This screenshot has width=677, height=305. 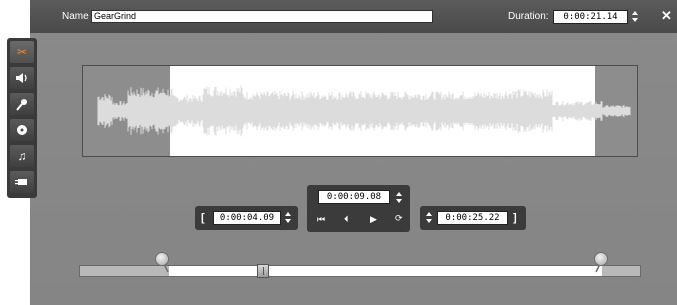 What do you see at coordinates (75, 16) in the screenshot?
I see `name-label: Name` at bounding box center [75, 16].